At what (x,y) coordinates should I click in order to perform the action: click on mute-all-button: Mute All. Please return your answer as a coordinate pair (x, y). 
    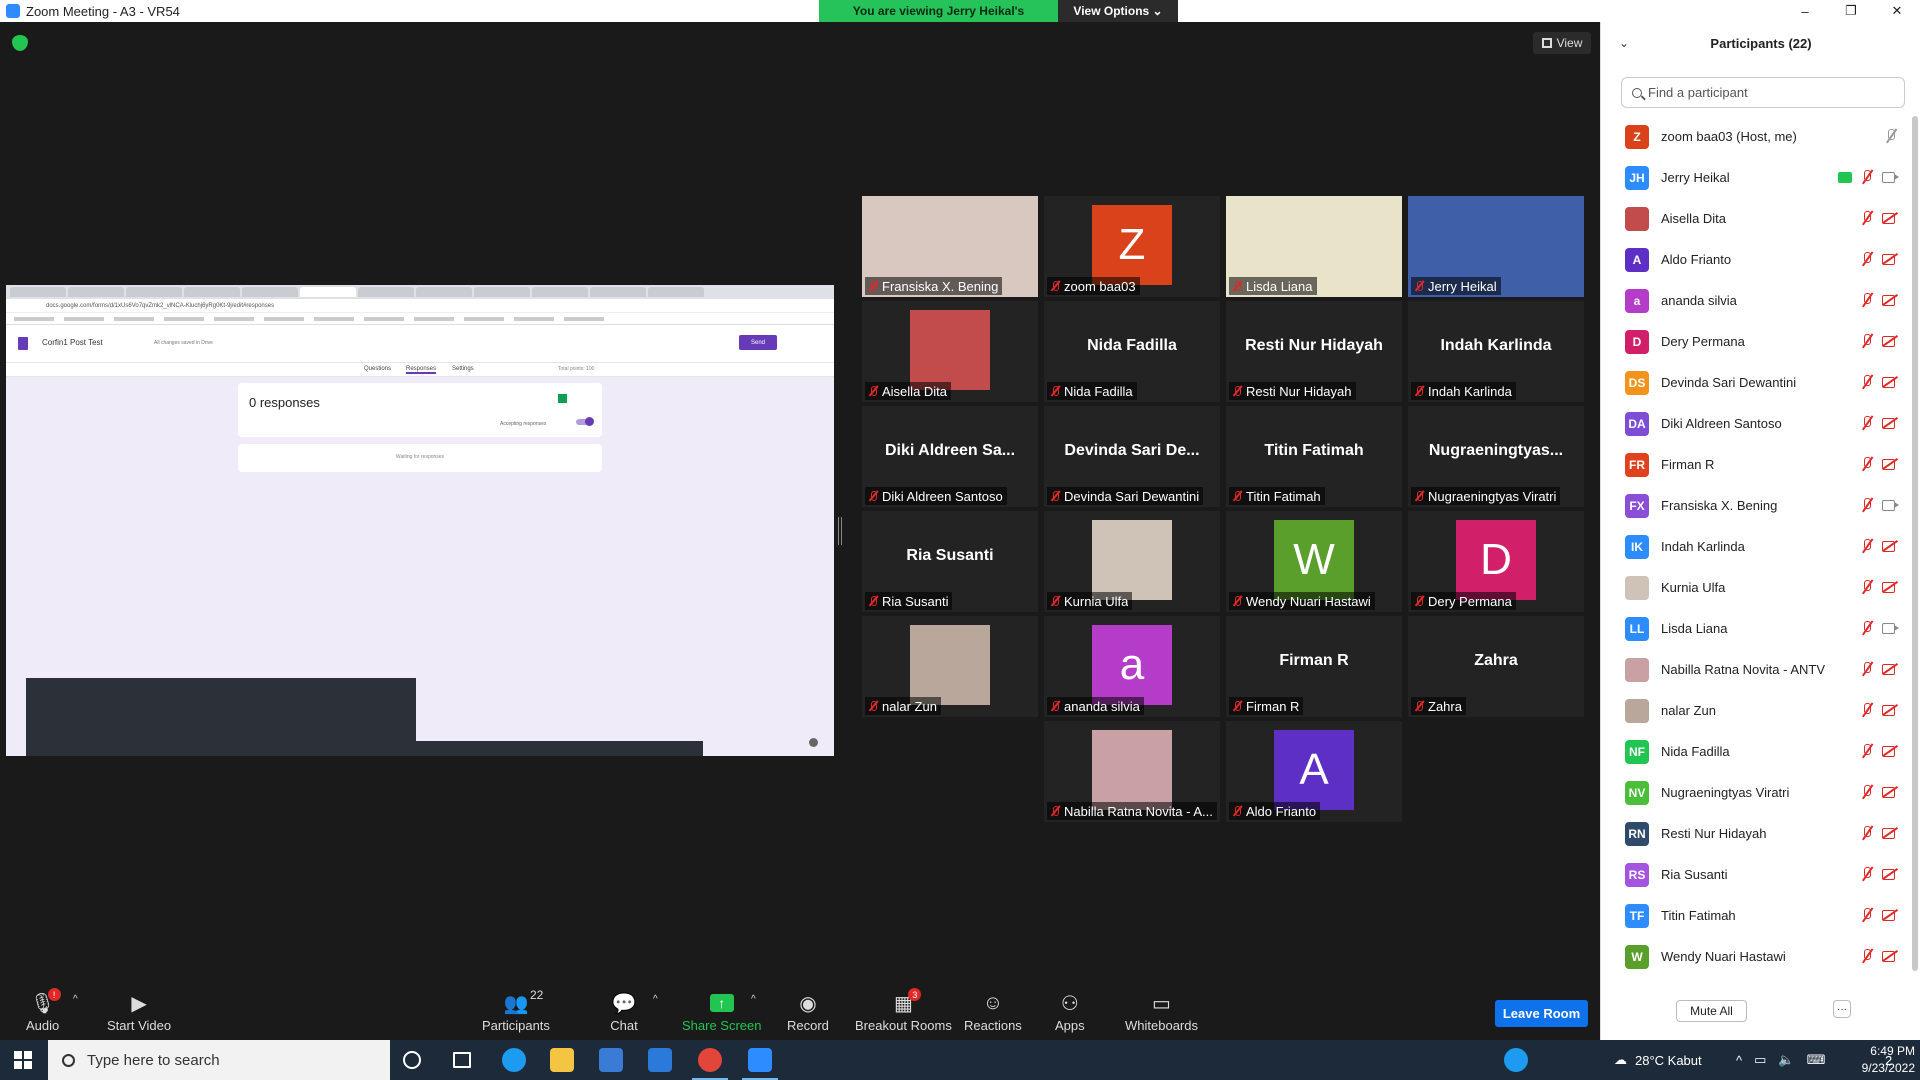
    Looking at the image, I should click on (1711, 1011).